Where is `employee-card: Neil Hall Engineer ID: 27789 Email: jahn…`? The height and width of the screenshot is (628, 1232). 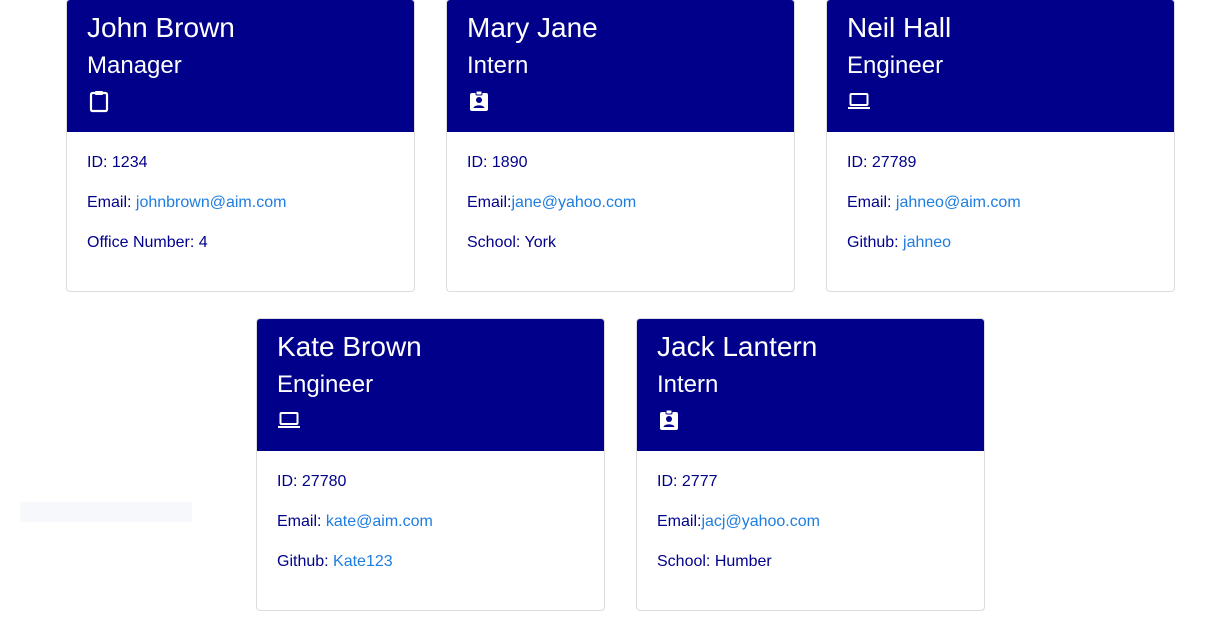 employee-card: Neil Hall Engineer ID: 27789 Email: jahn… is located at coordinates (1000, 146).